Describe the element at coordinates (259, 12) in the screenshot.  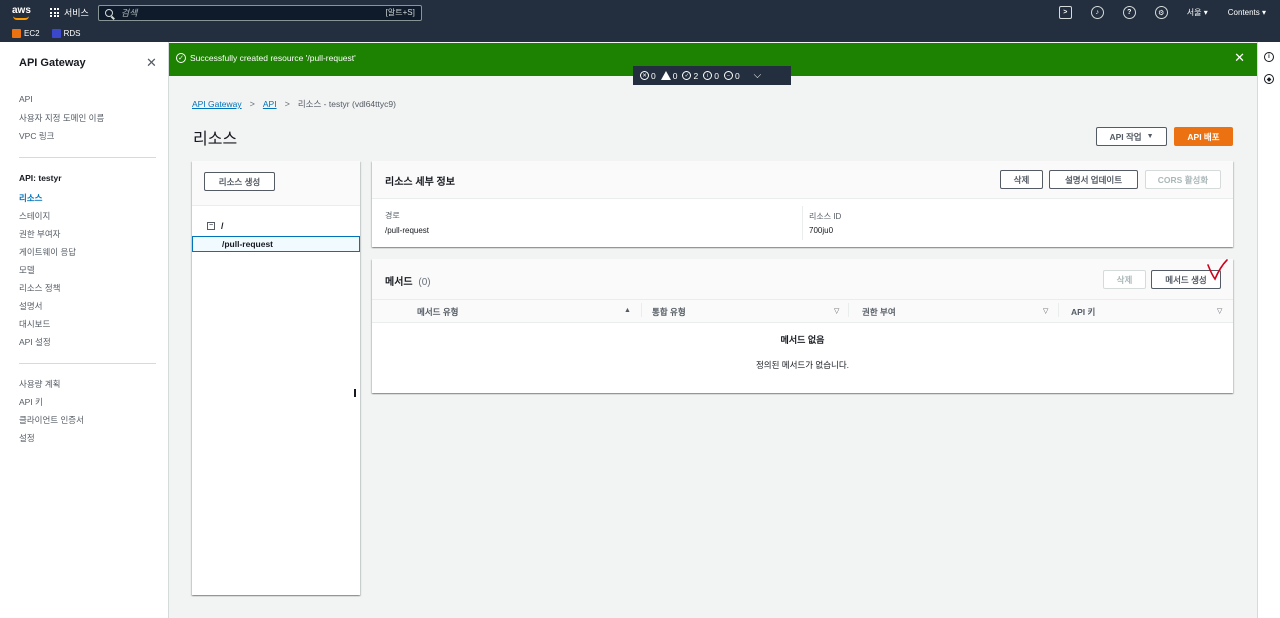
I see `search-input: 검색 [알트+S]` at that location.